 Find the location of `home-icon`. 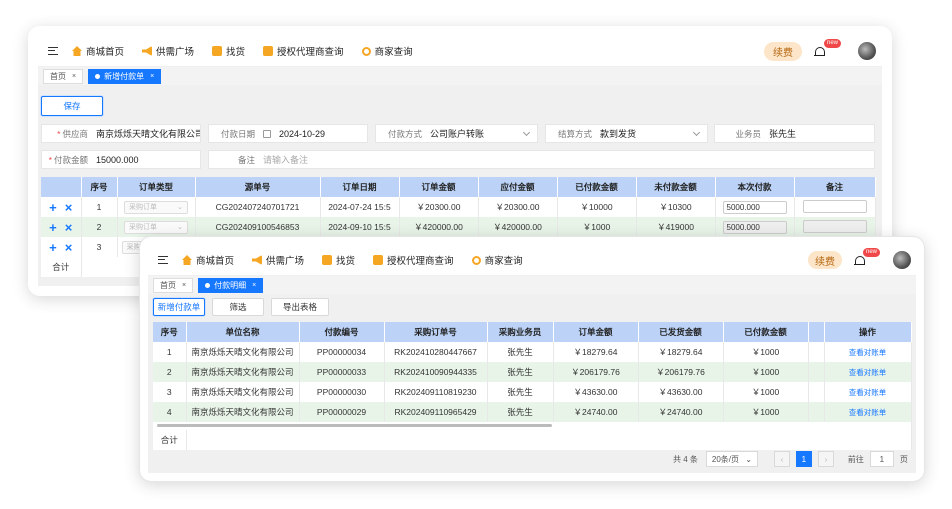

home-icon is located at coordinates (77, 51).